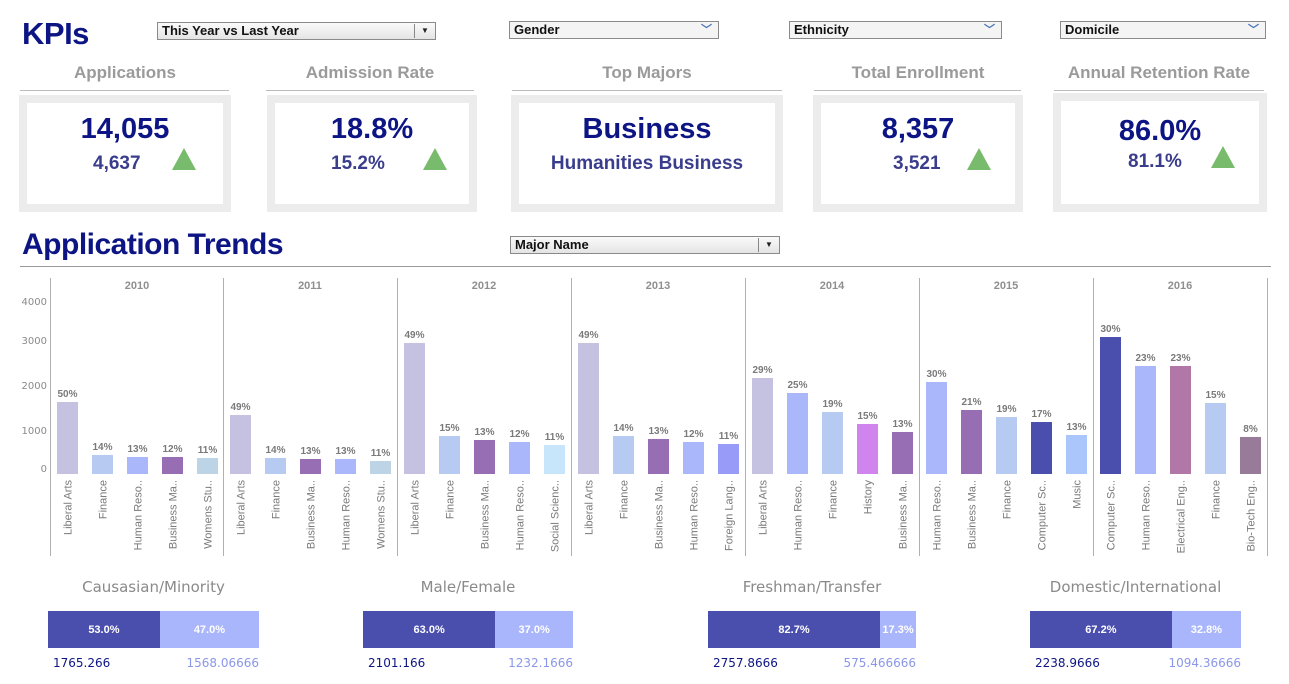  What do you see at coordinates (647, 153) in the screenshot?
I see `kpi-card: Business Humanities Business` at bounding box center [647, 153].